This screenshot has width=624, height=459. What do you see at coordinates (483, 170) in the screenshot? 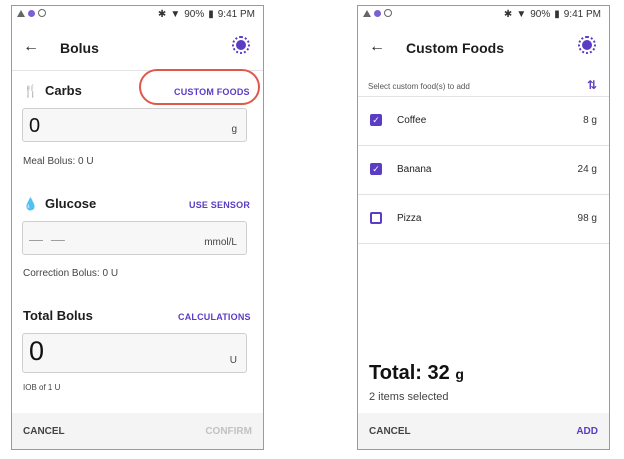
I see `list-item: ✓ Banana 24 g` at bounding box center [483, 170].